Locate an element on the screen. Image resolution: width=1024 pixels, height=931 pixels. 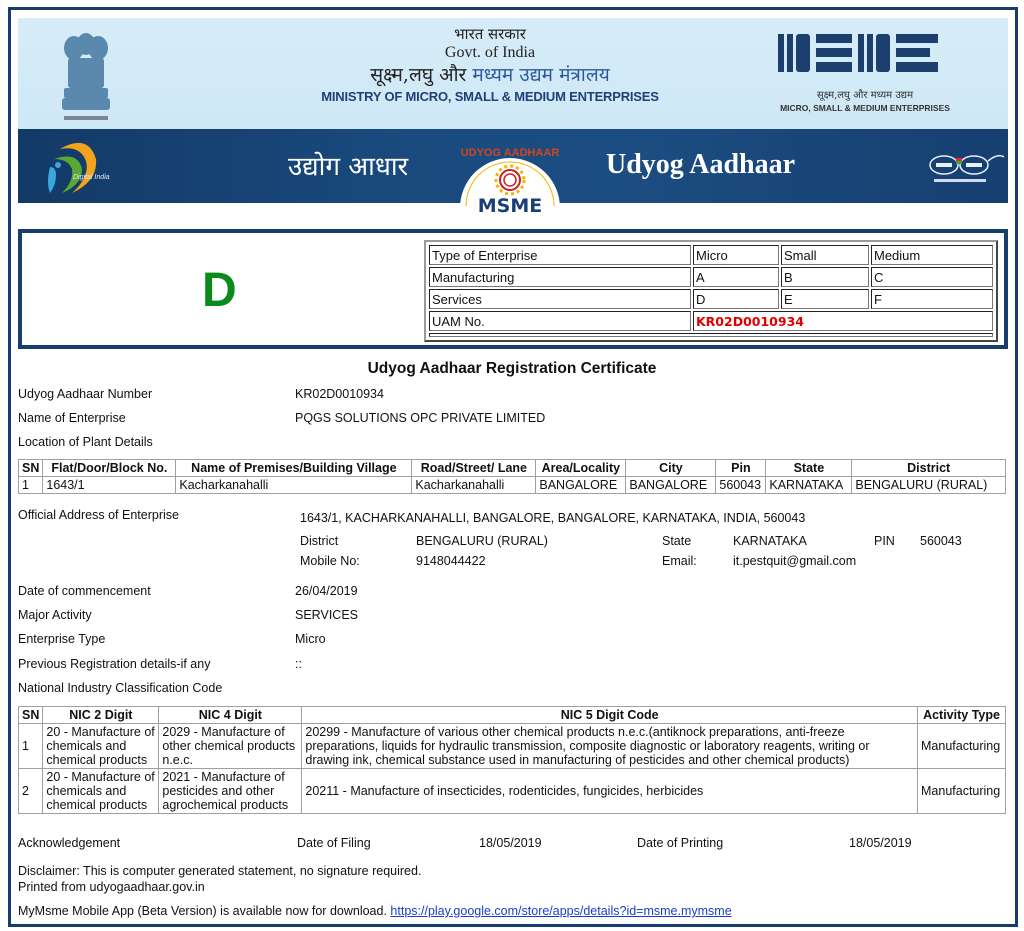
type-cell: D is located at coordinates (736, 299).